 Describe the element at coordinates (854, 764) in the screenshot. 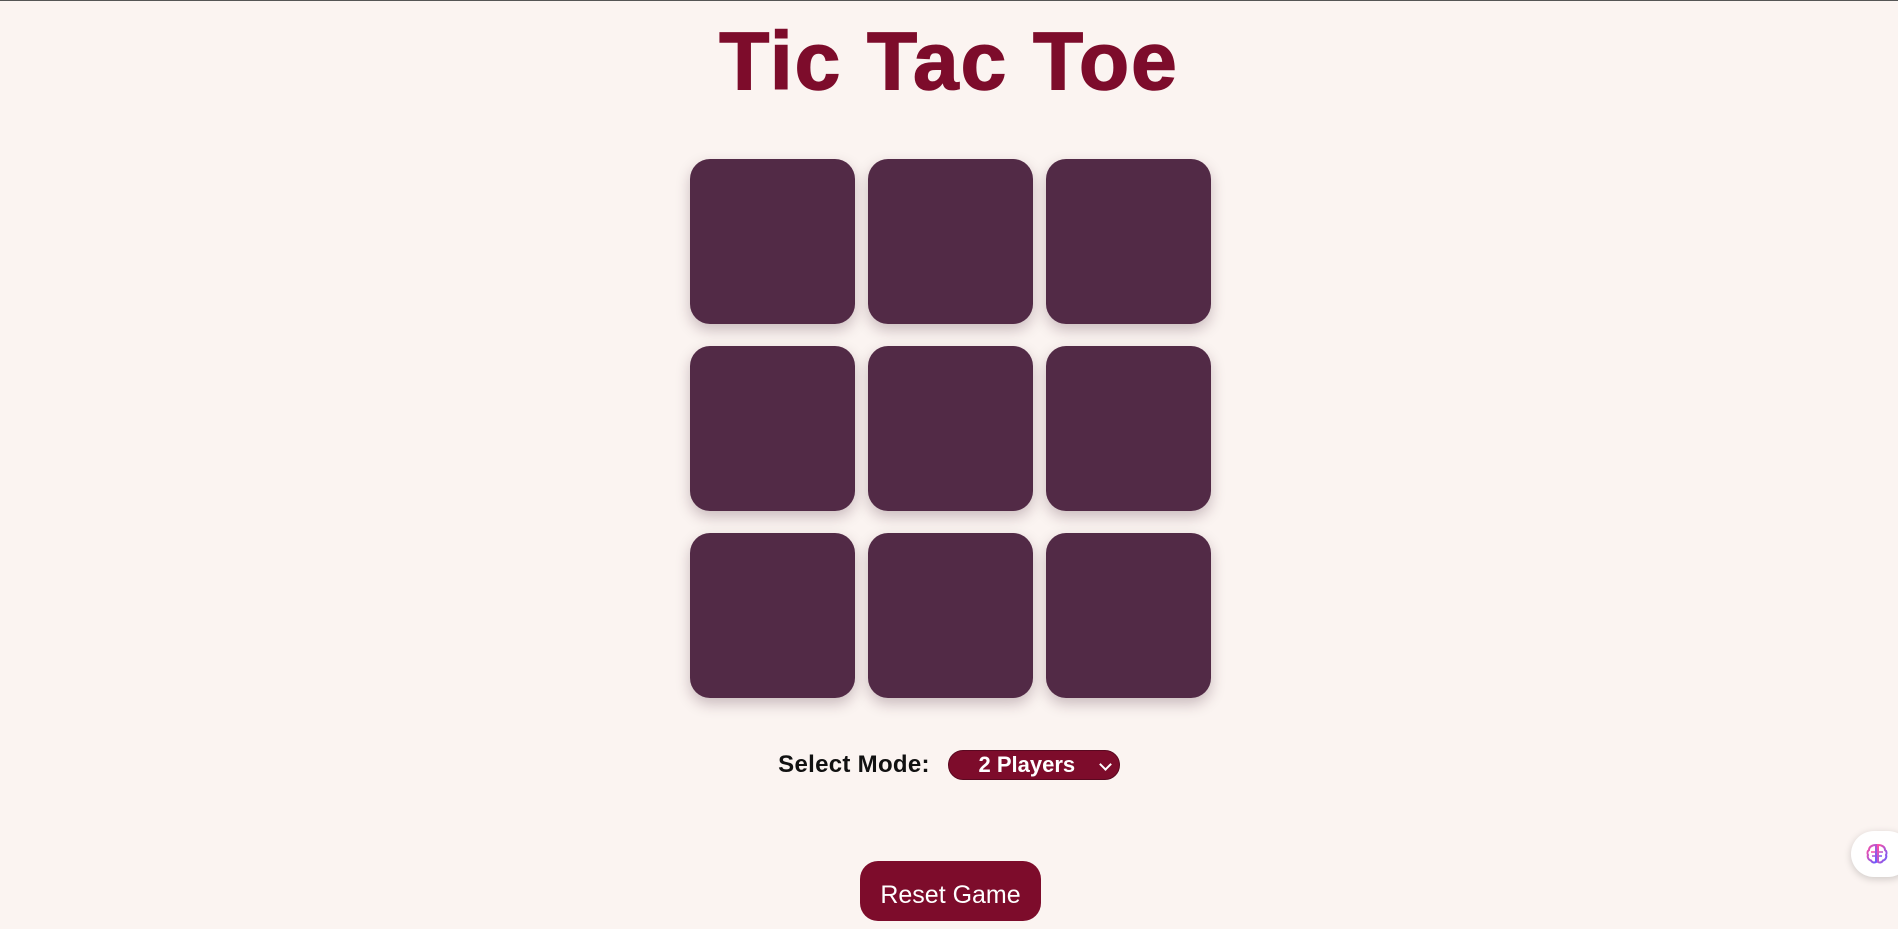

I see `mode-label: Select Mode:` at that location.